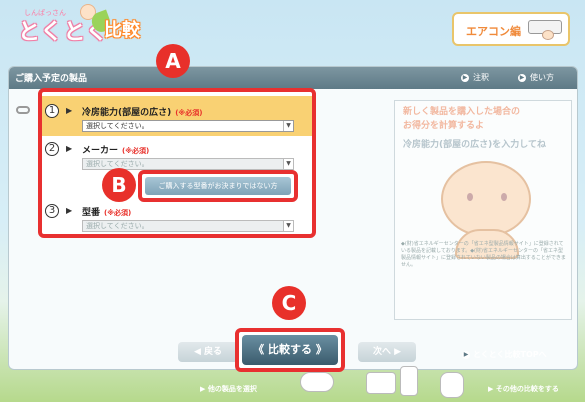 The height and width of the screenshot is (402, 585). I want to click on other-comparison-link: ▶ その他の比較をする, so click(523, 389).